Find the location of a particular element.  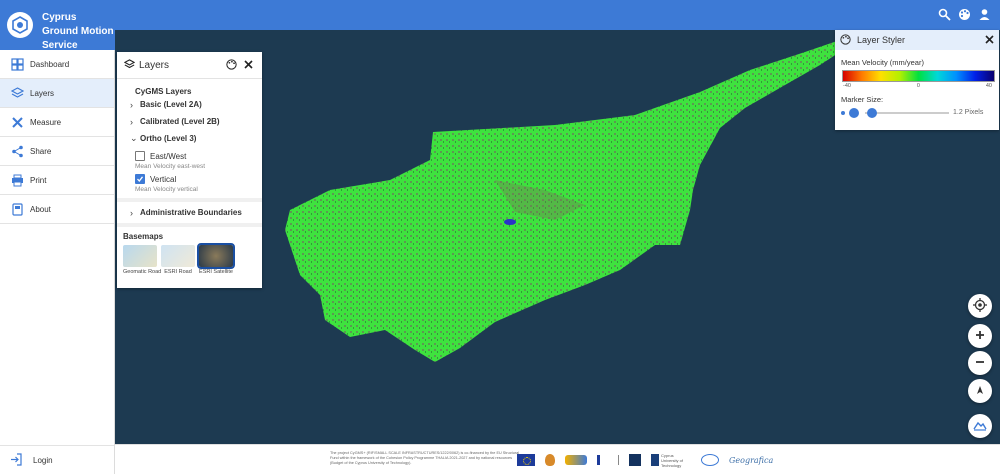

research-foundation-logo is located at coordinates (608, 460).